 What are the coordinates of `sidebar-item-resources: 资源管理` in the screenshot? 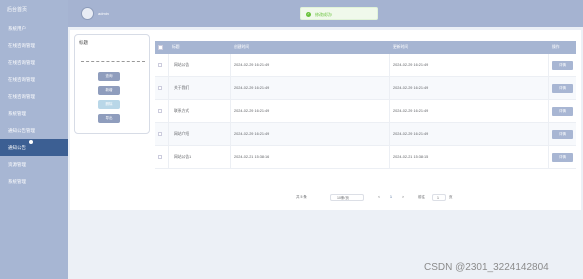 It's located at (34, 164).